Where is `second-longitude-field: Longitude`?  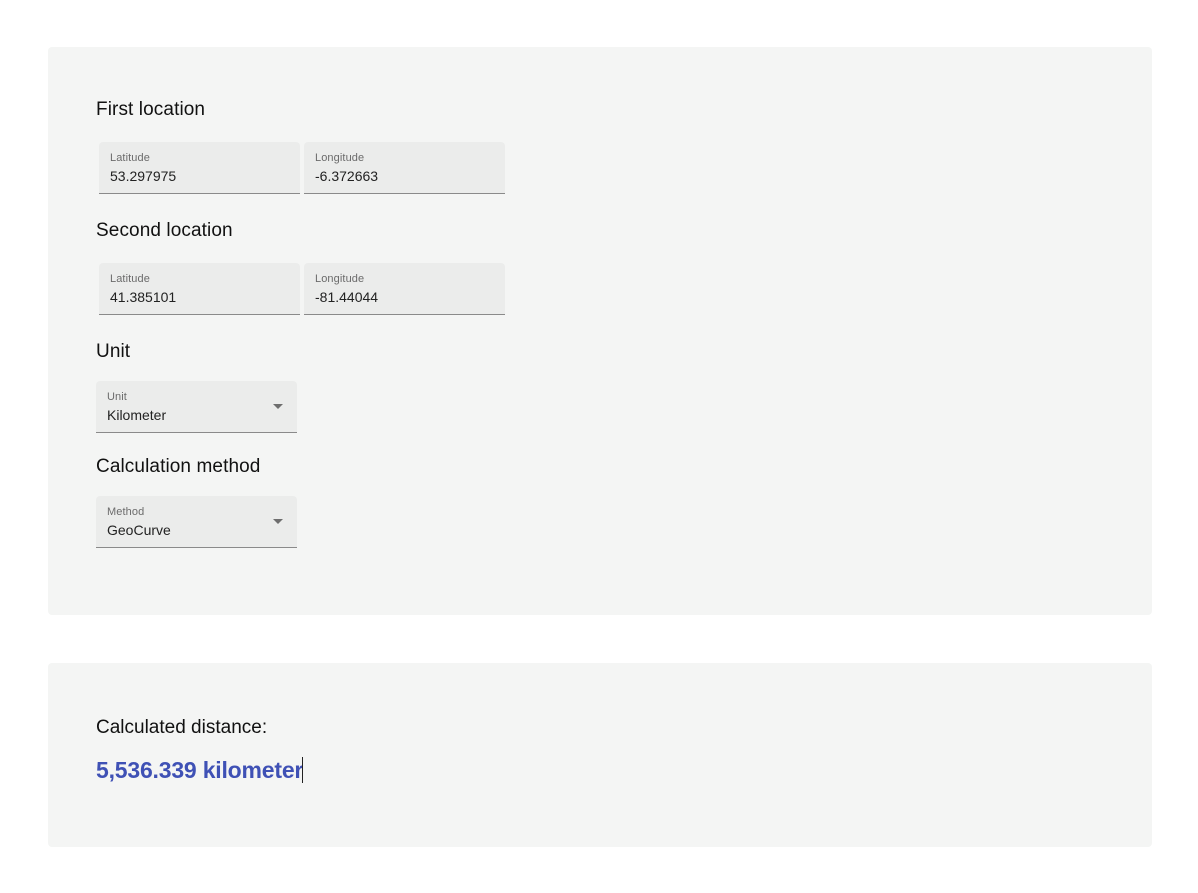
second-longitude-field: Longitude is located at coordinates (404, 289).